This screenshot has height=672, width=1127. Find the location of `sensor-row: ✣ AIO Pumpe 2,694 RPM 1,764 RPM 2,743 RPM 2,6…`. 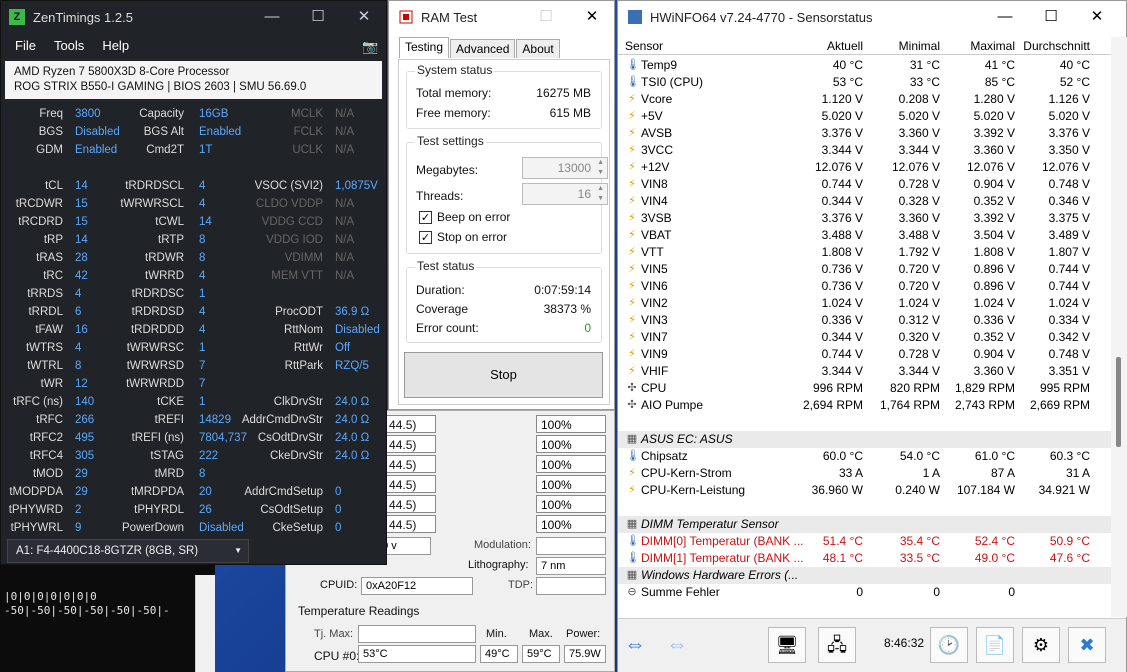

sensor-row: ✣ AIO Pumpe 2,694 RPM 1,764 RPM 2,743 RPM 2,6… is located at coordinates (864, 405).